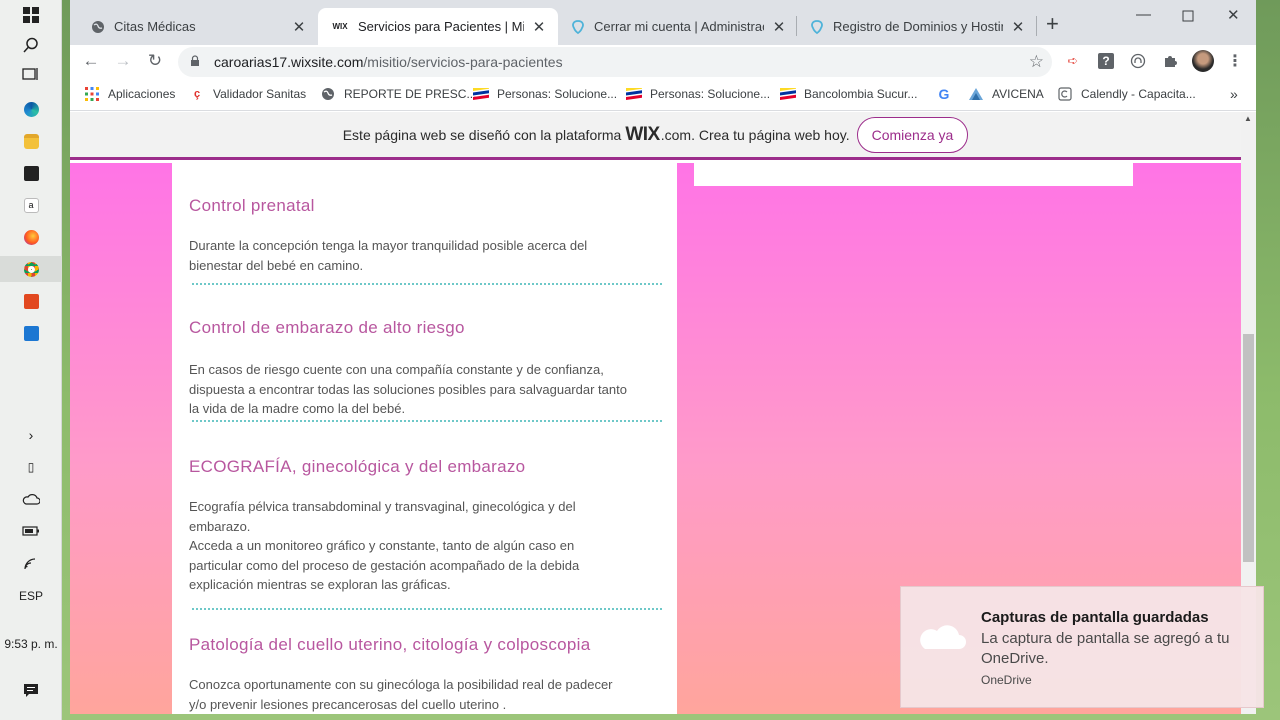  Describe the element at coordinates (31, 269) in the screenshot. I see `chrome-icon` at that location.